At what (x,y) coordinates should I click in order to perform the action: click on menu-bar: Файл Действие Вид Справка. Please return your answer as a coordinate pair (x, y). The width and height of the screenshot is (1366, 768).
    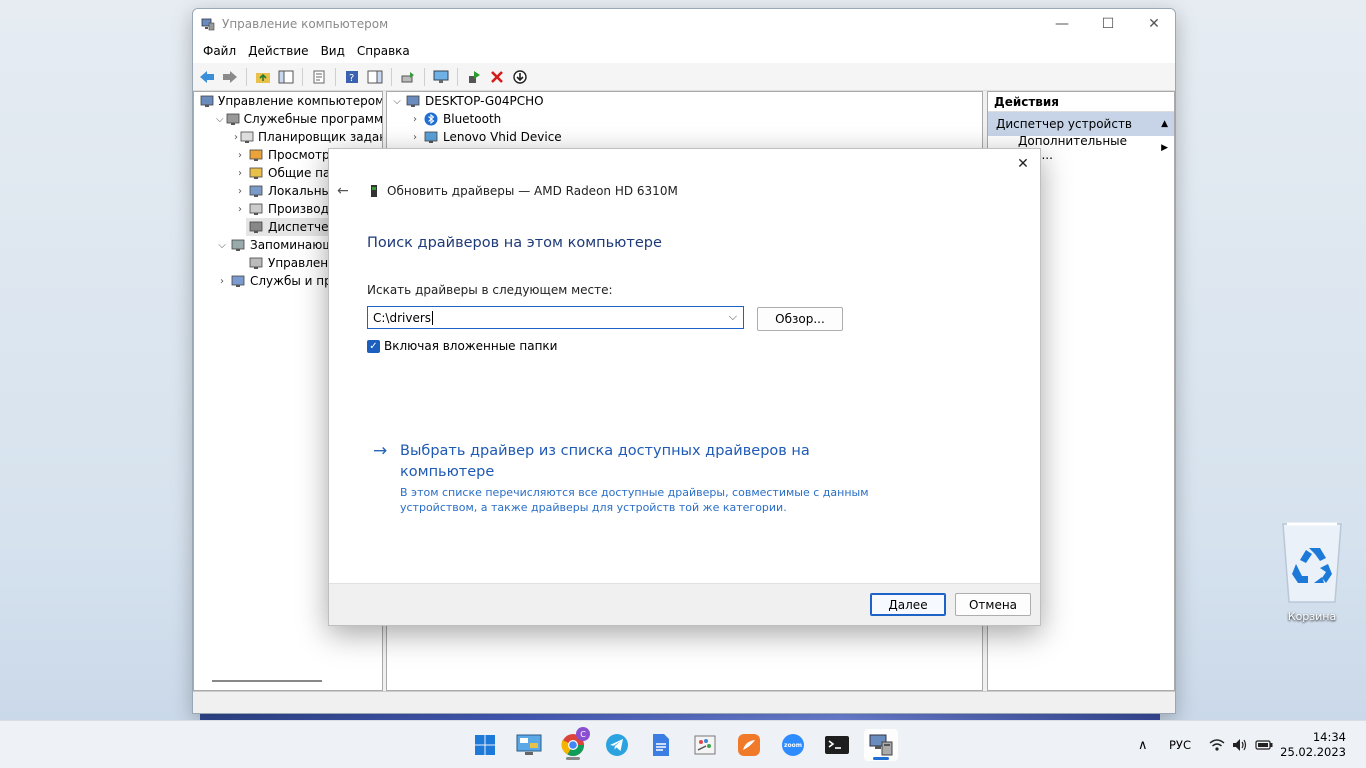
    Looking at the image, I should click on (684, 51).